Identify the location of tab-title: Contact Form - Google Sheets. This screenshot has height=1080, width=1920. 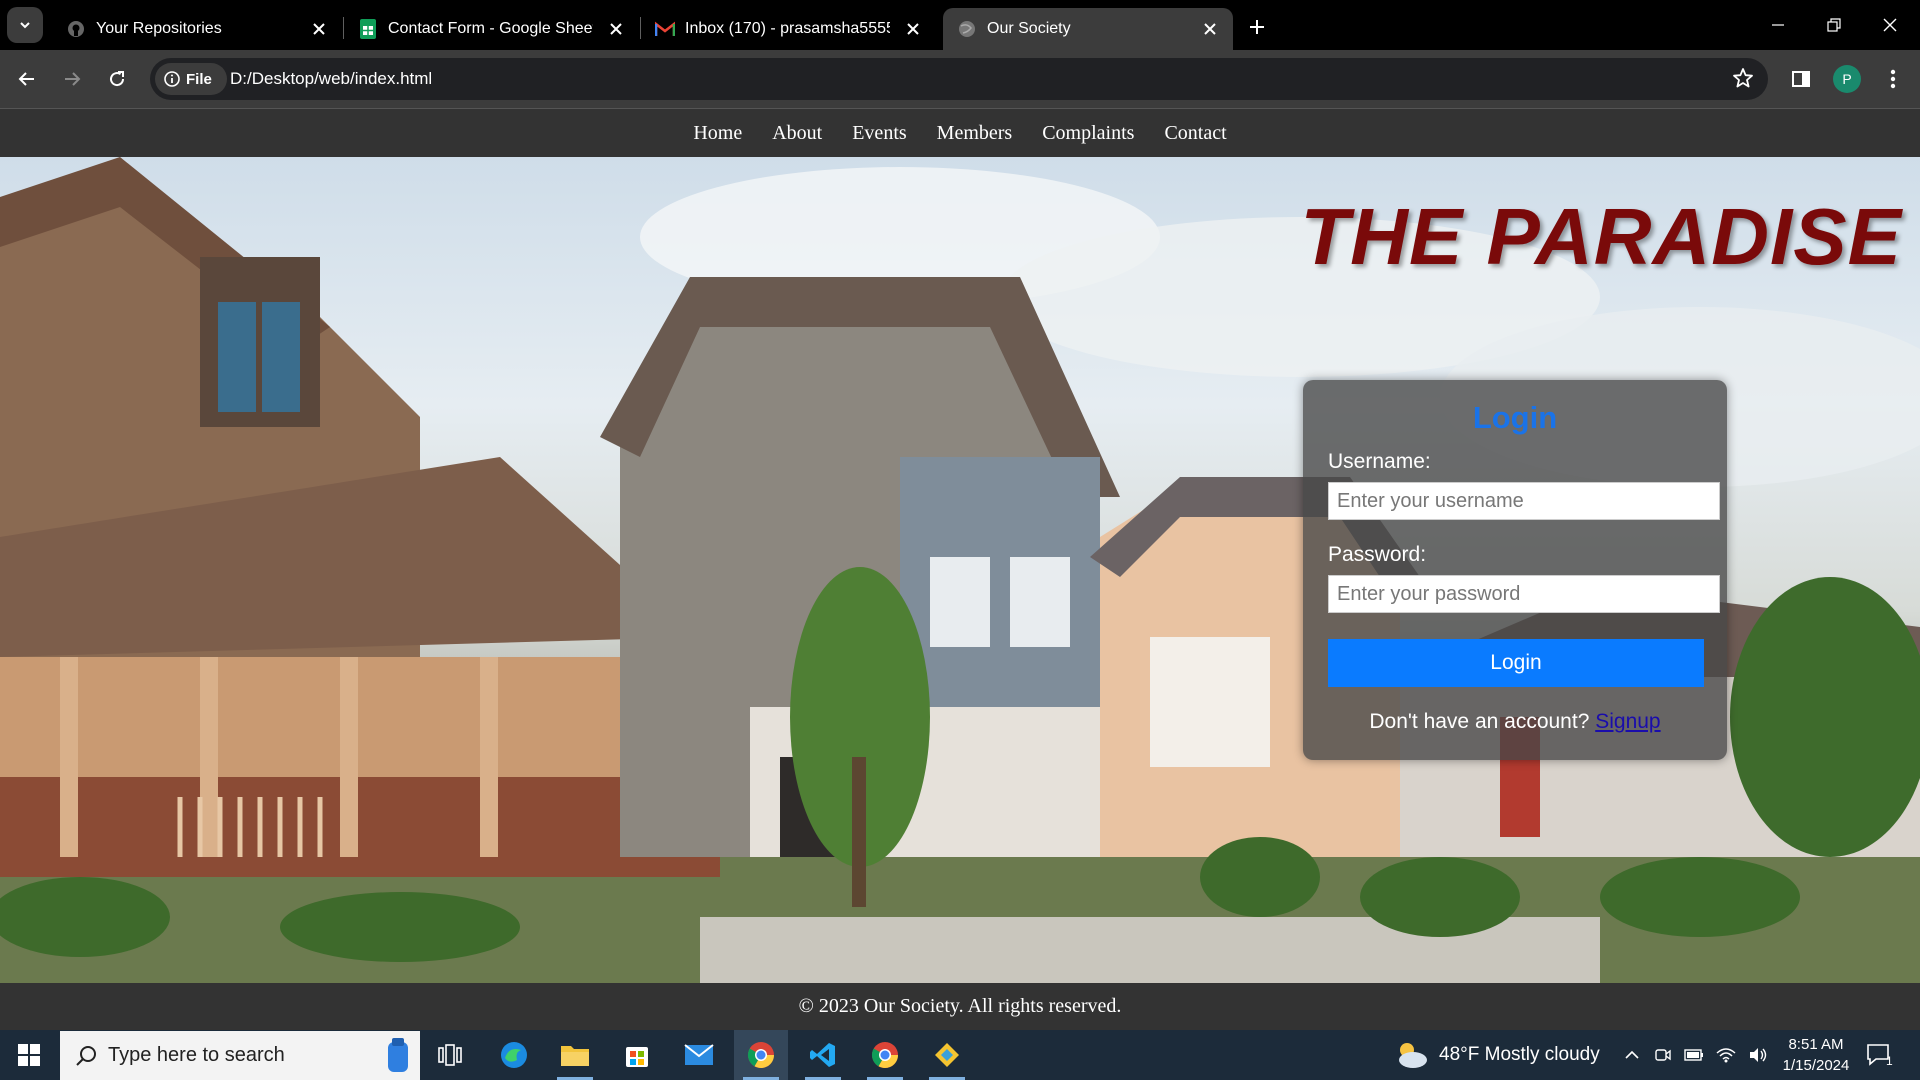
(490, 28).